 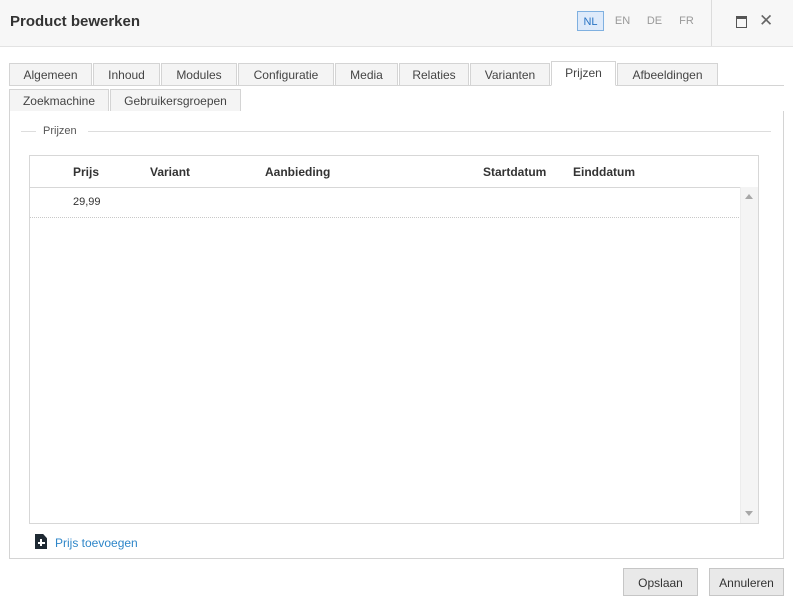 What do you see at coordinates (175, 100) in the screenshot?
I see `tab-gebruikersgroepen: Gebruikersgroepen` at bounding box center [175, 100].